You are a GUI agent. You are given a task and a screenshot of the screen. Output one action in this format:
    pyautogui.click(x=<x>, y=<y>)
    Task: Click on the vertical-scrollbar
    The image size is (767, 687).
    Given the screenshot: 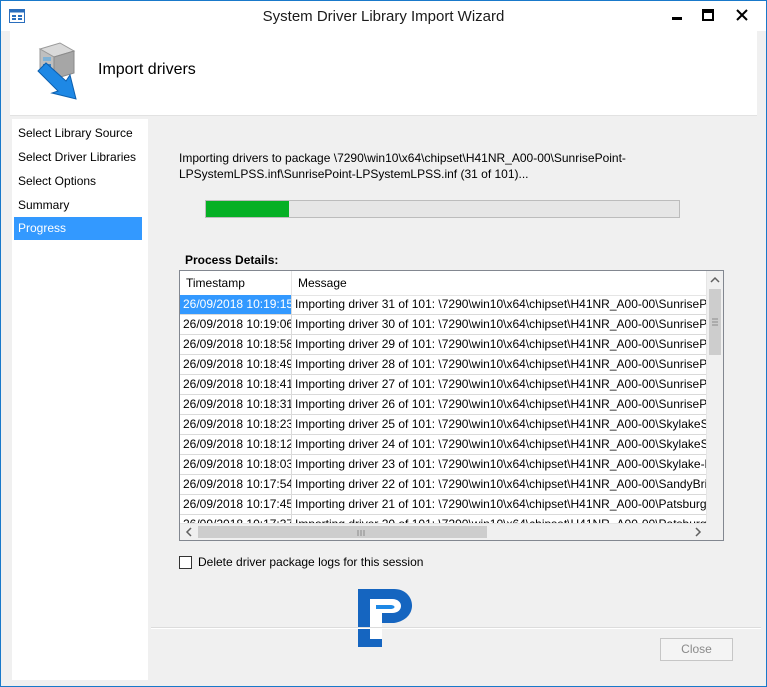 What is the action you would take?
    pyautogui.click(x=714, y=397)
    